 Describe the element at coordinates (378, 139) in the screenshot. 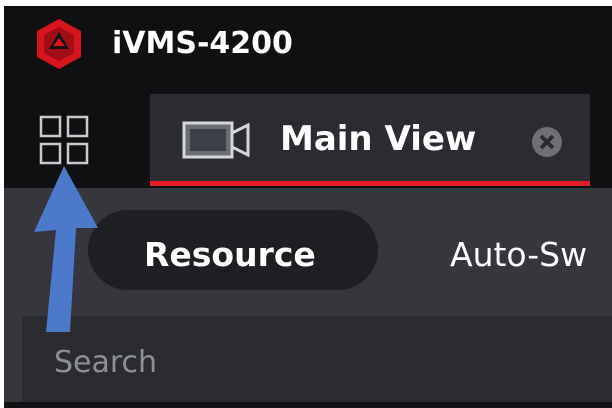

I see `tab-label: Main View` at that location.